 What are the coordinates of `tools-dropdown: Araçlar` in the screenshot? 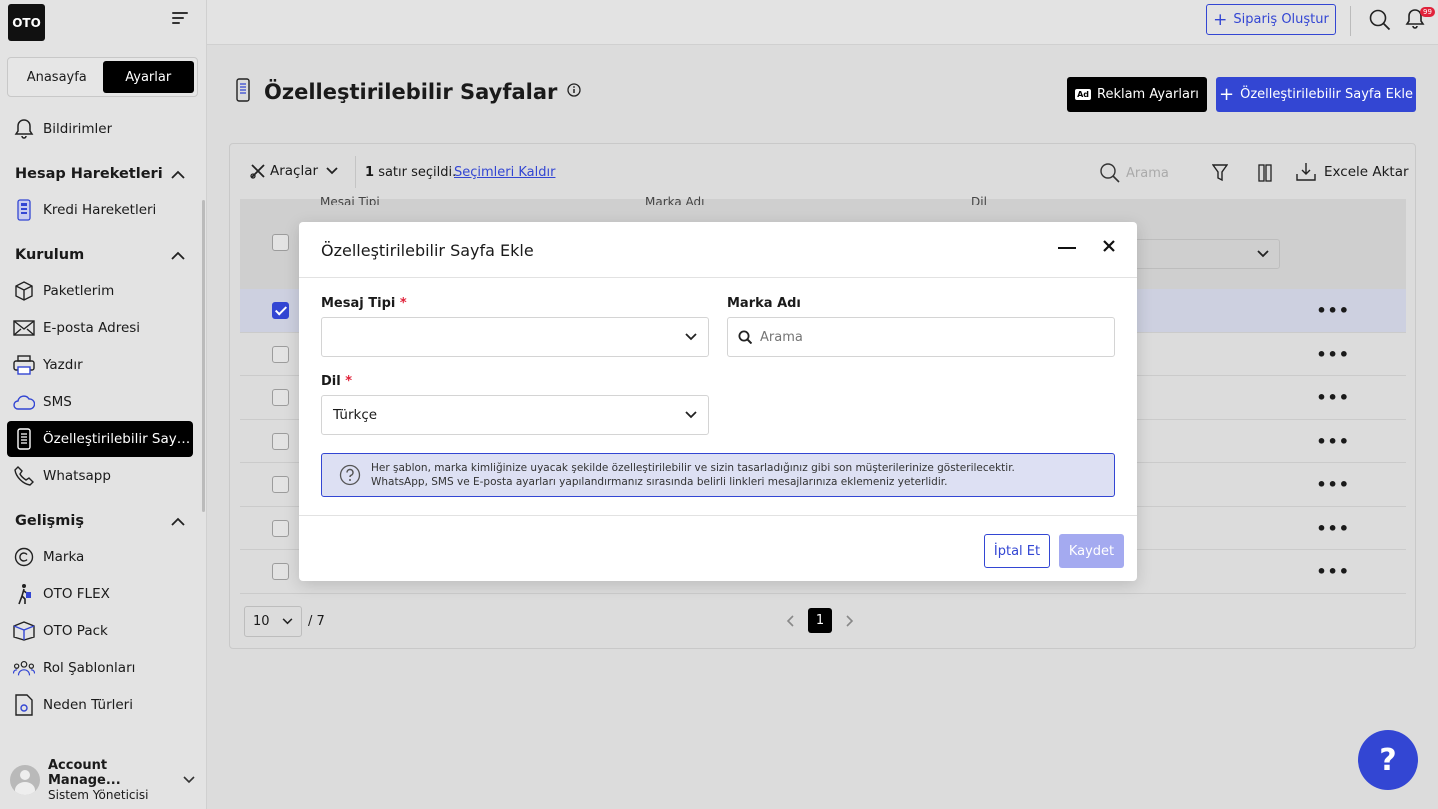 It's located at (294, 171).